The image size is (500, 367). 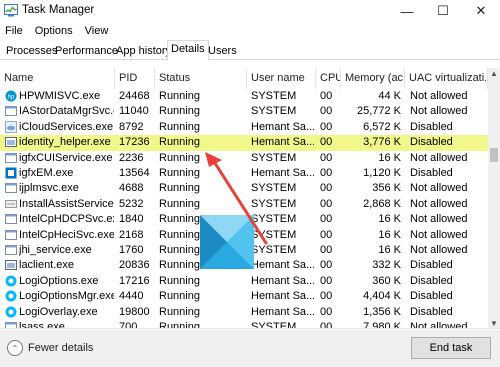 What do you see at coordinates (131, 250) in the screenshot?
I see `cell-pid: 1760` at bounding box center [131, 250].